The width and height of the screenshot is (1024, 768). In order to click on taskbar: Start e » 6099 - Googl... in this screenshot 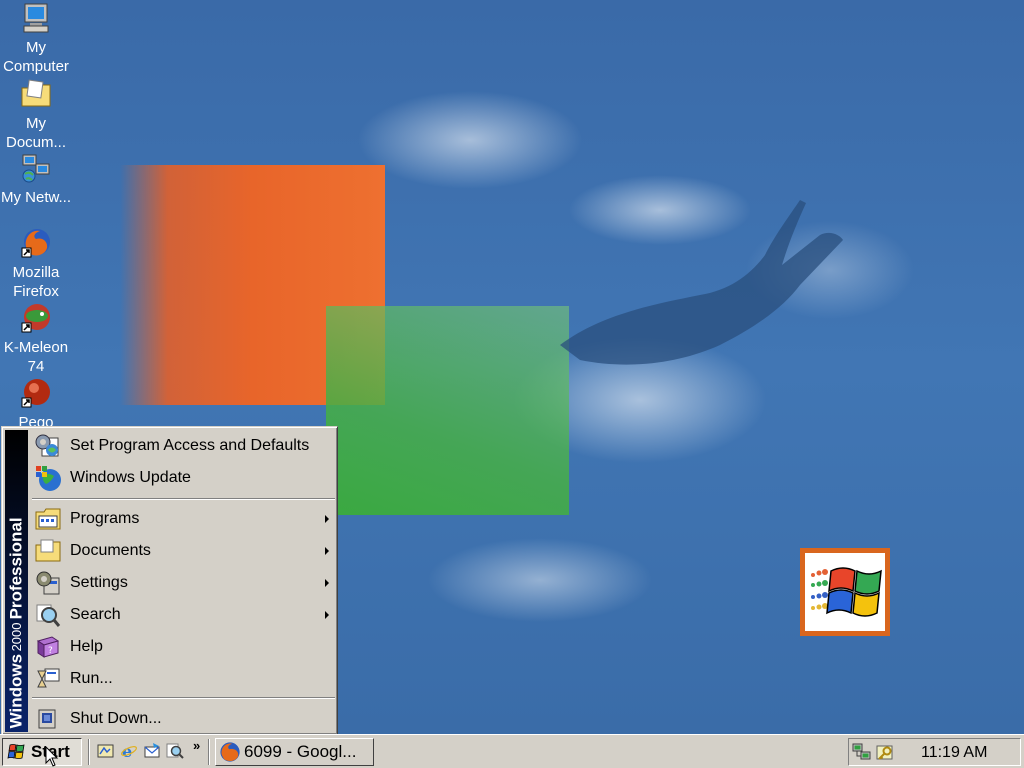, I will do `click(512, 751)`.